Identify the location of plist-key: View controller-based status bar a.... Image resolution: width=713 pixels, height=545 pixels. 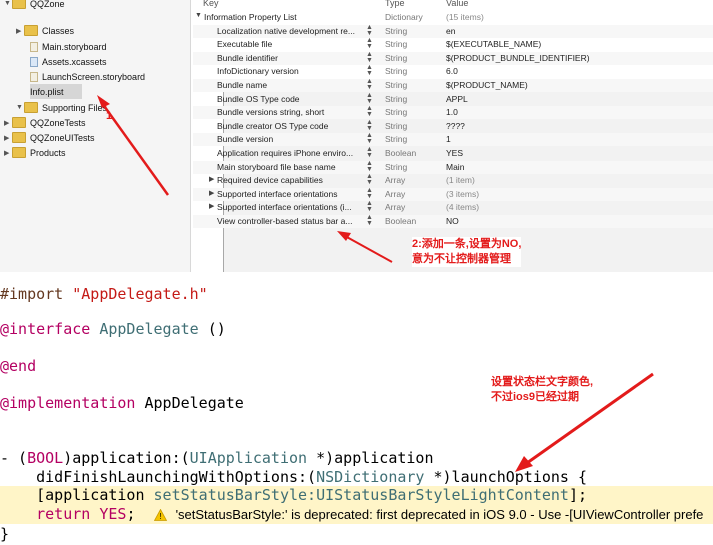
(289, 221).